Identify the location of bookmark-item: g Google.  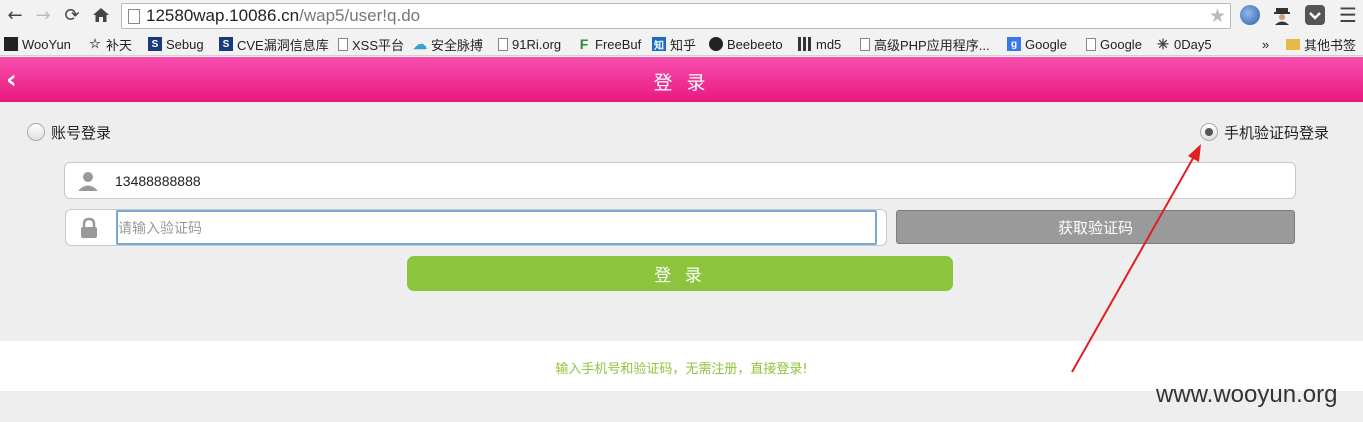
(1037, 44).